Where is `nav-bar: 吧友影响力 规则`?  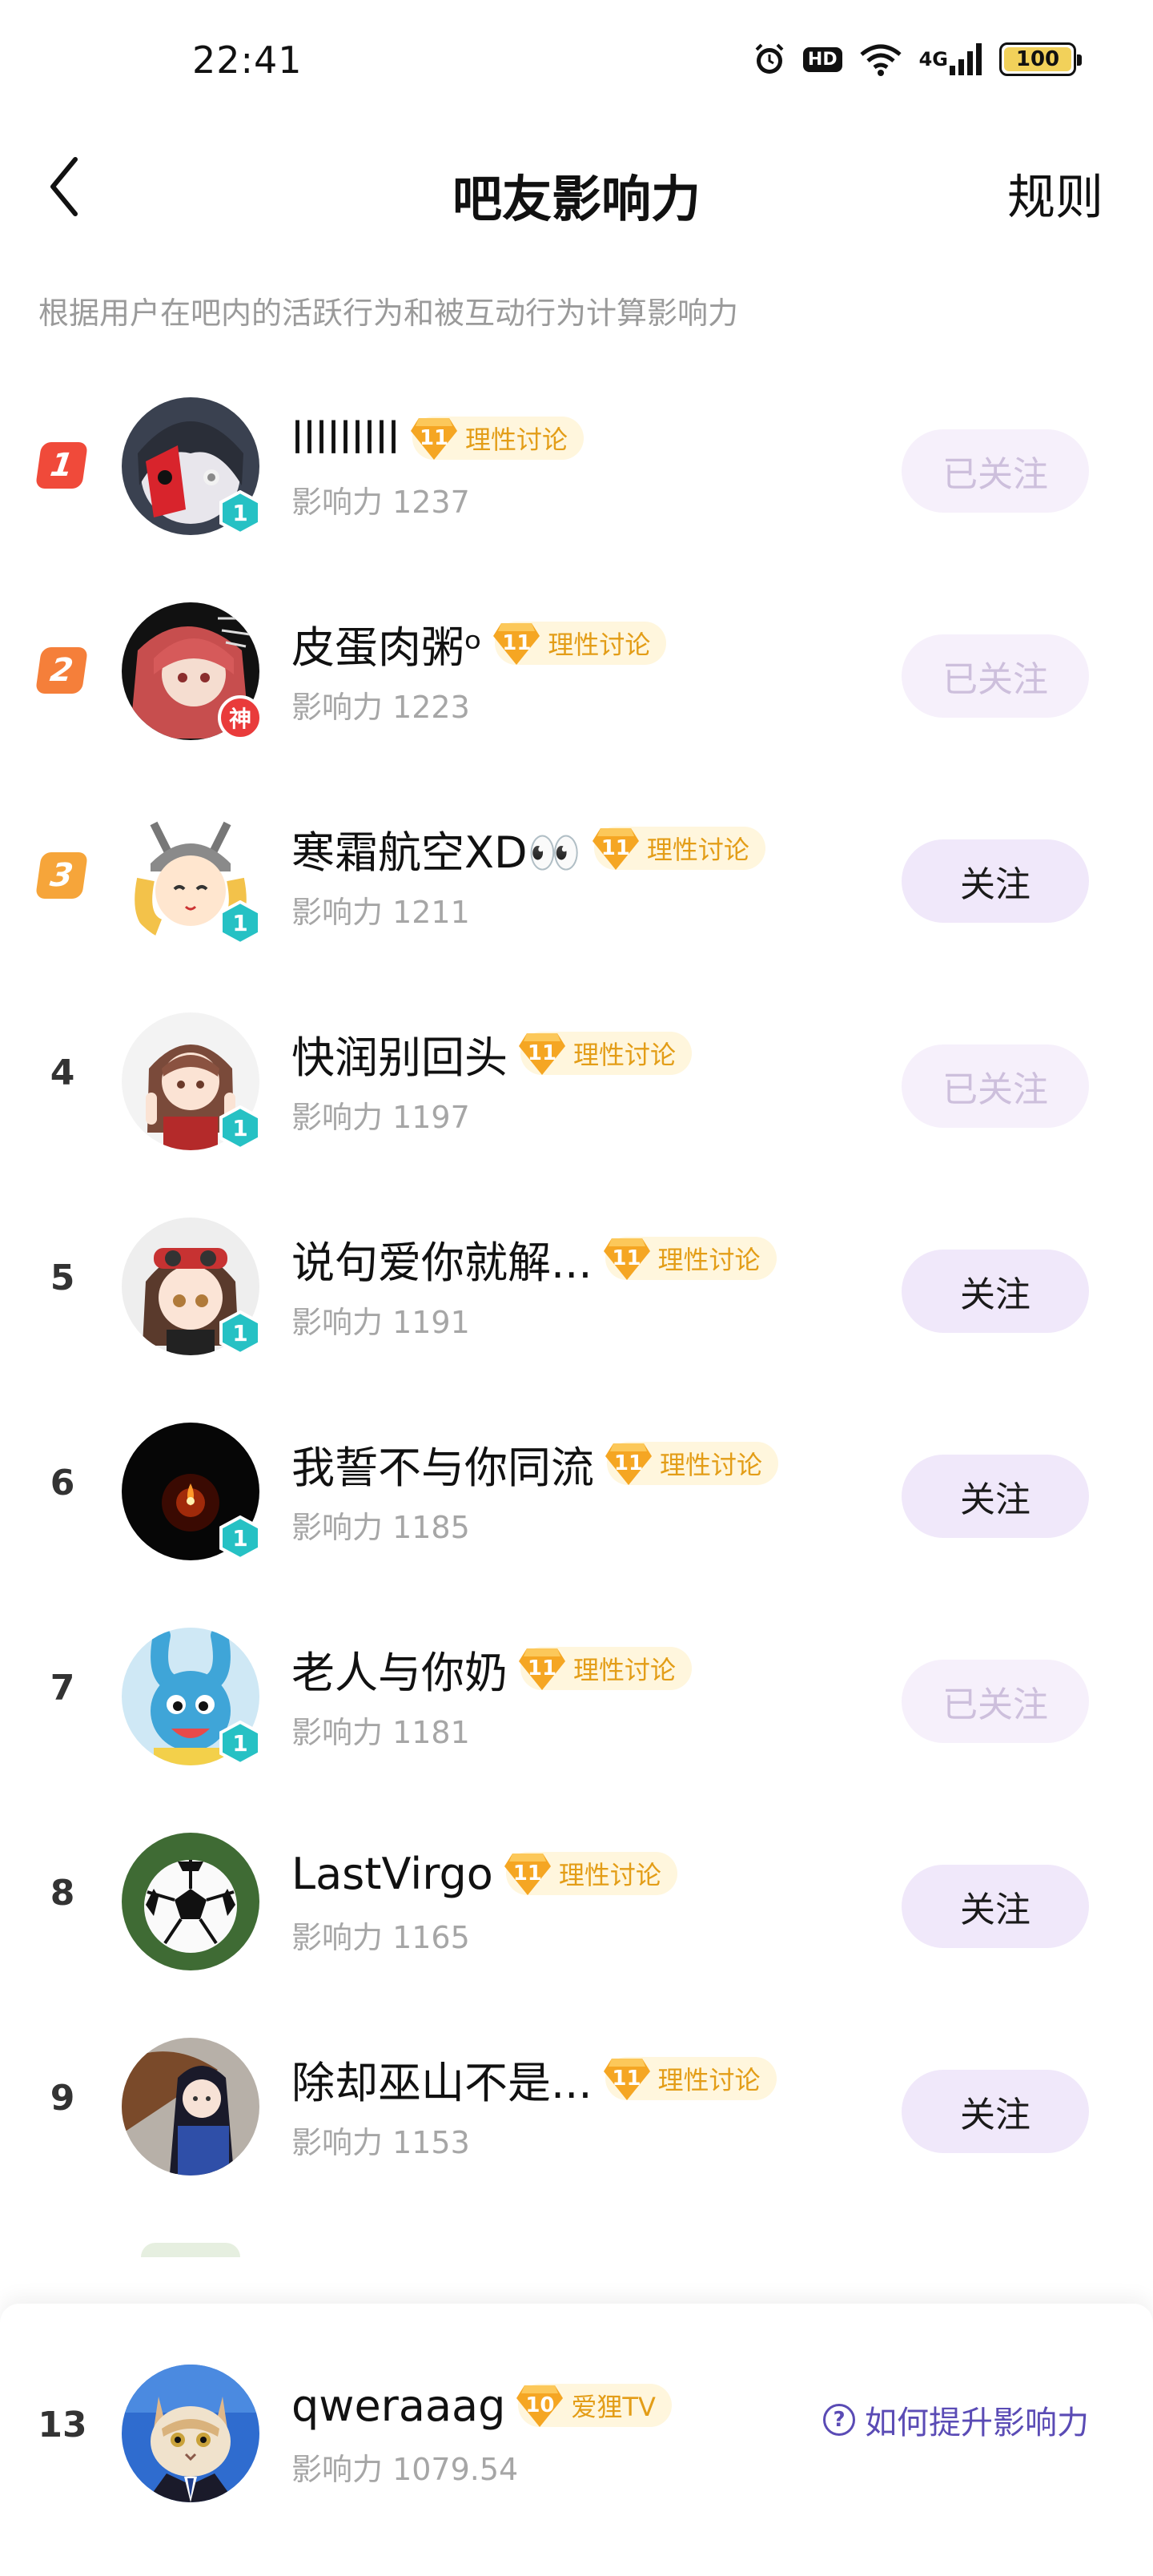 nav-bar: 吧友影响力 规则 is located at coordinates (576, 188).